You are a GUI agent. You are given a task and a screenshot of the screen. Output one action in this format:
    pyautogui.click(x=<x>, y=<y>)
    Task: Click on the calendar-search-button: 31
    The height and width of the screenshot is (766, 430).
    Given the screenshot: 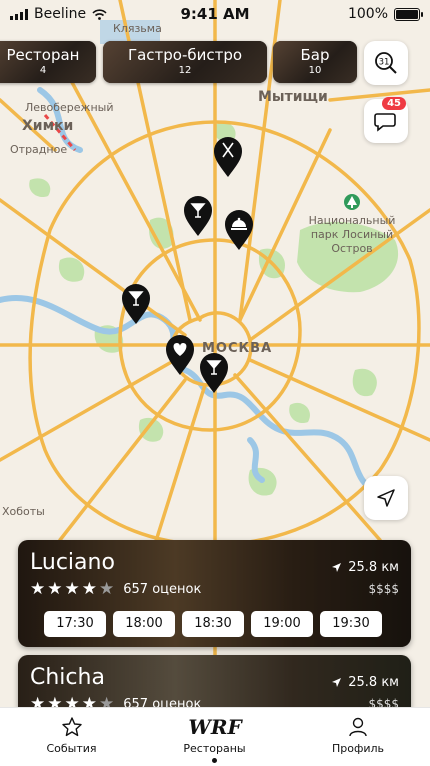 What is the action you would take?
    pyautogui.click(x=386, y=63)
    